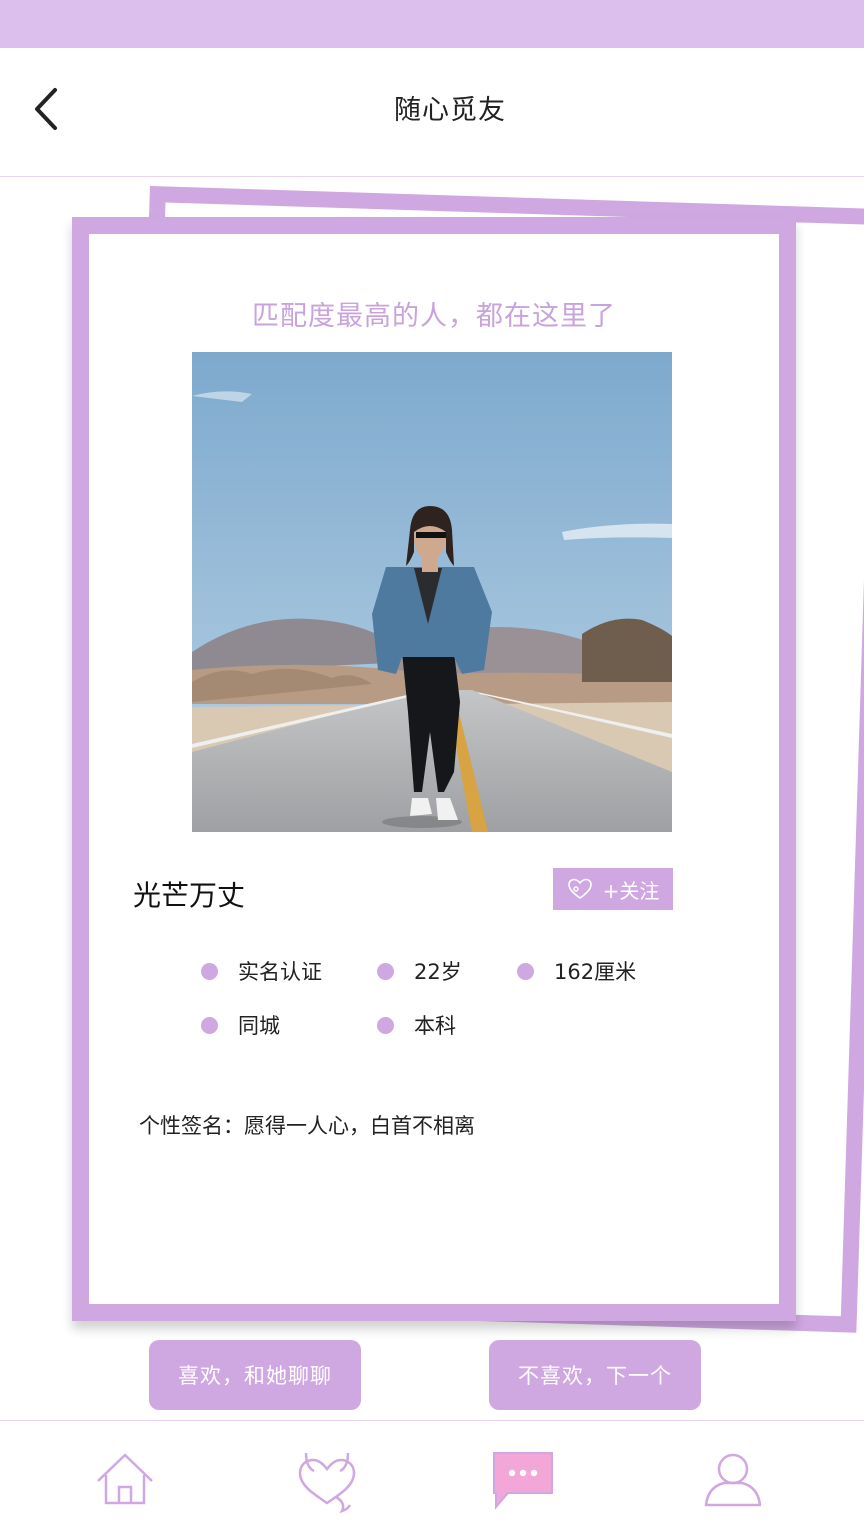 The image size is (864, 1536). What do you see at coordinates (579, 888) in the screenshot?
I see `heart-stethoscope-icon` at bounding box center [579, 888].